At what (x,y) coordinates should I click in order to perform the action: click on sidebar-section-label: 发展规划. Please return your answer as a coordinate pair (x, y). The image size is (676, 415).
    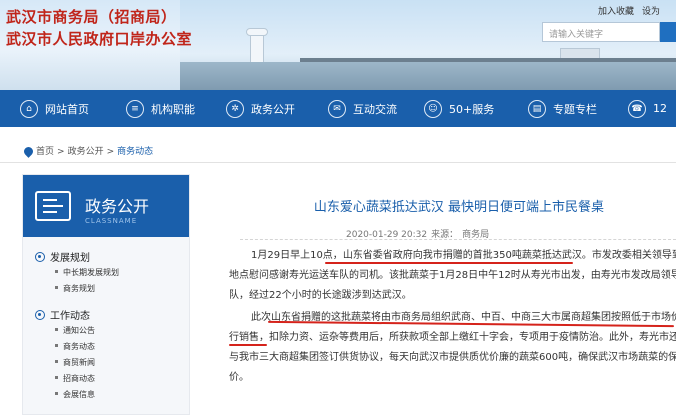
    Looking at the image, I should click on (70, 258).